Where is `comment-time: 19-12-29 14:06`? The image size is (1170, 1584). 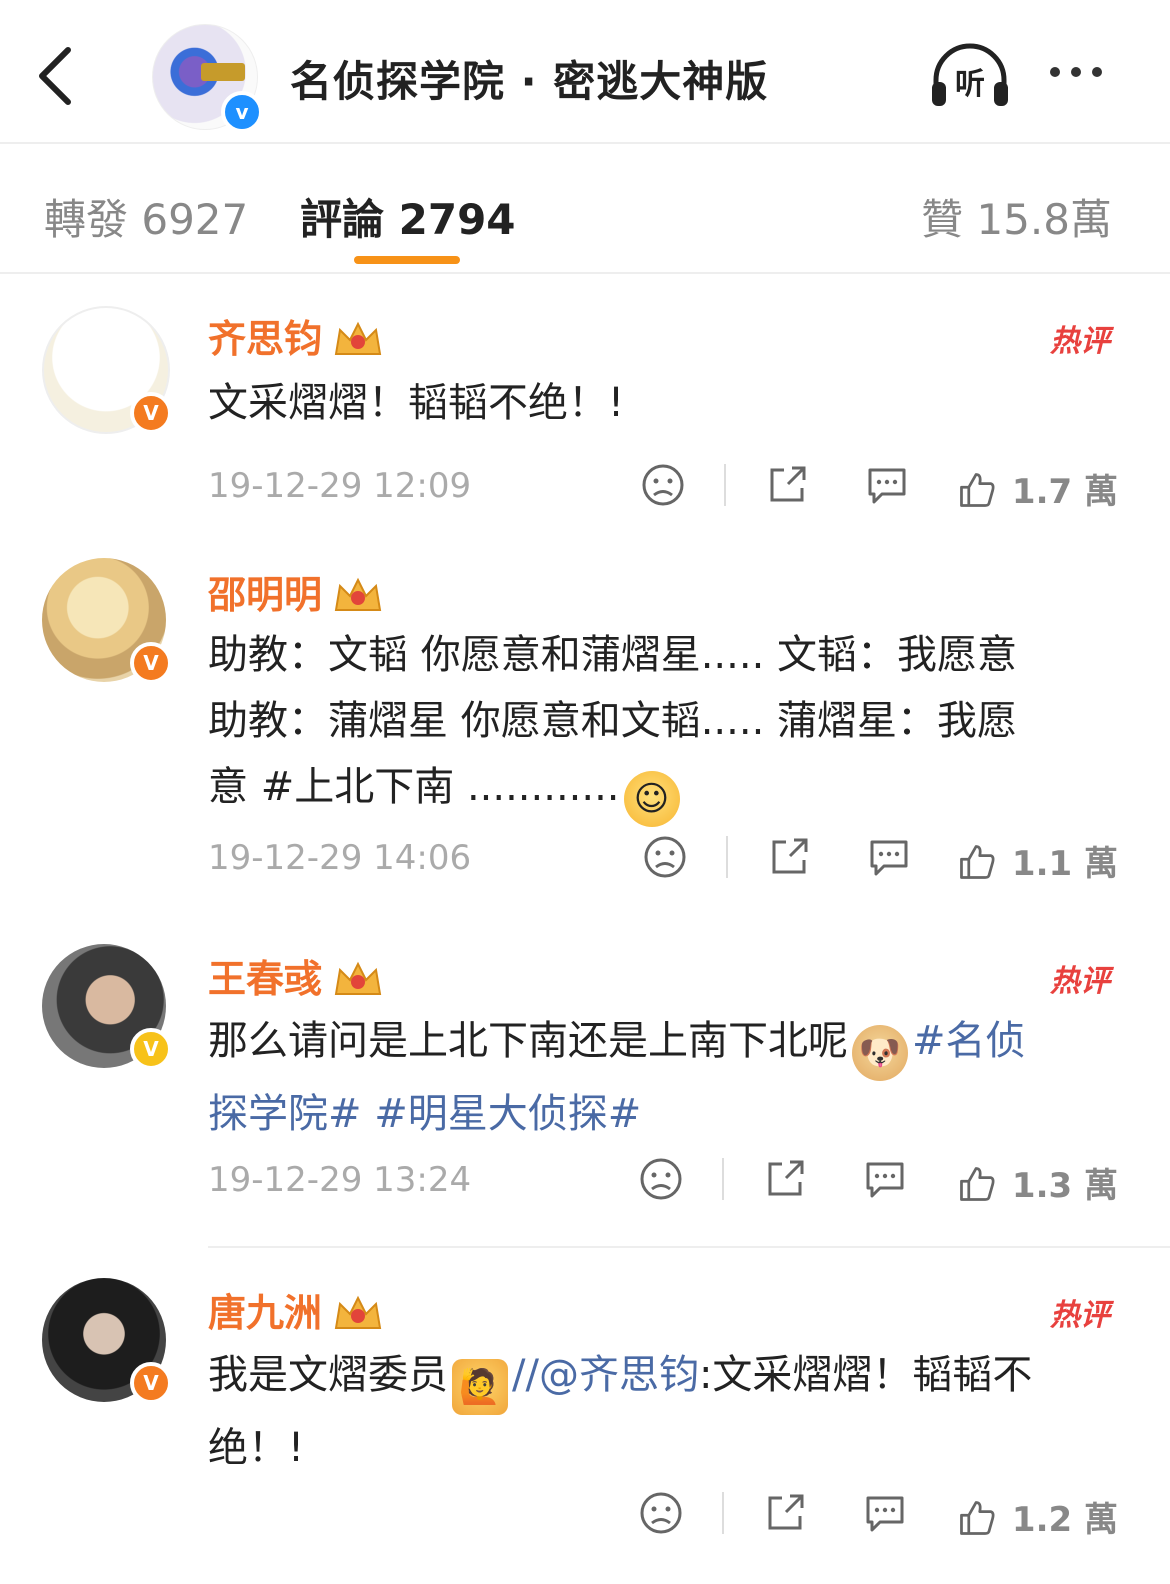
comment-time: 19-12-29 14:06 is located at coordinates (340, 858).